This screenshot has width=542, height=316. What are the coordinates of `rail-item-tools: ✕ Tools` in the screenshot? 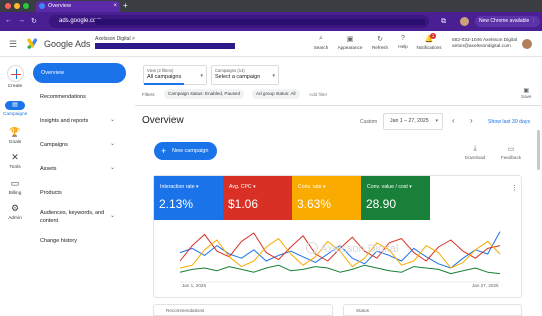 It's located at (15, 161).